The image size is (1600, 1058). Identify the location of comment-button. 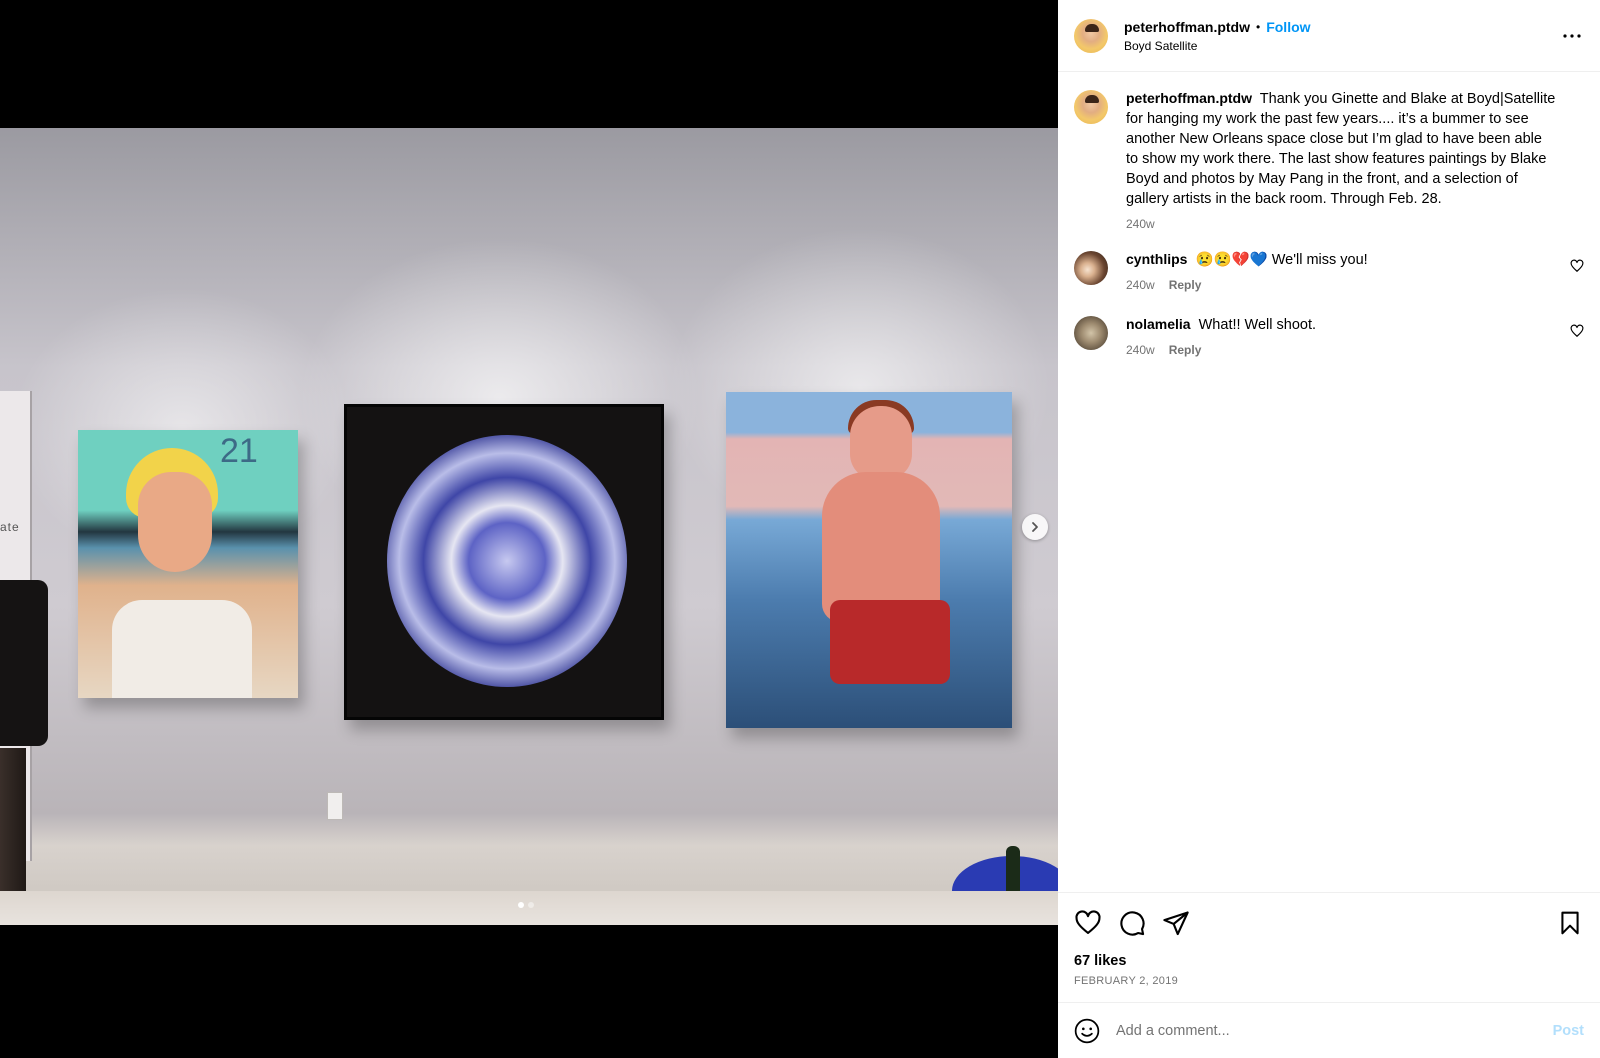
(1132, 923).